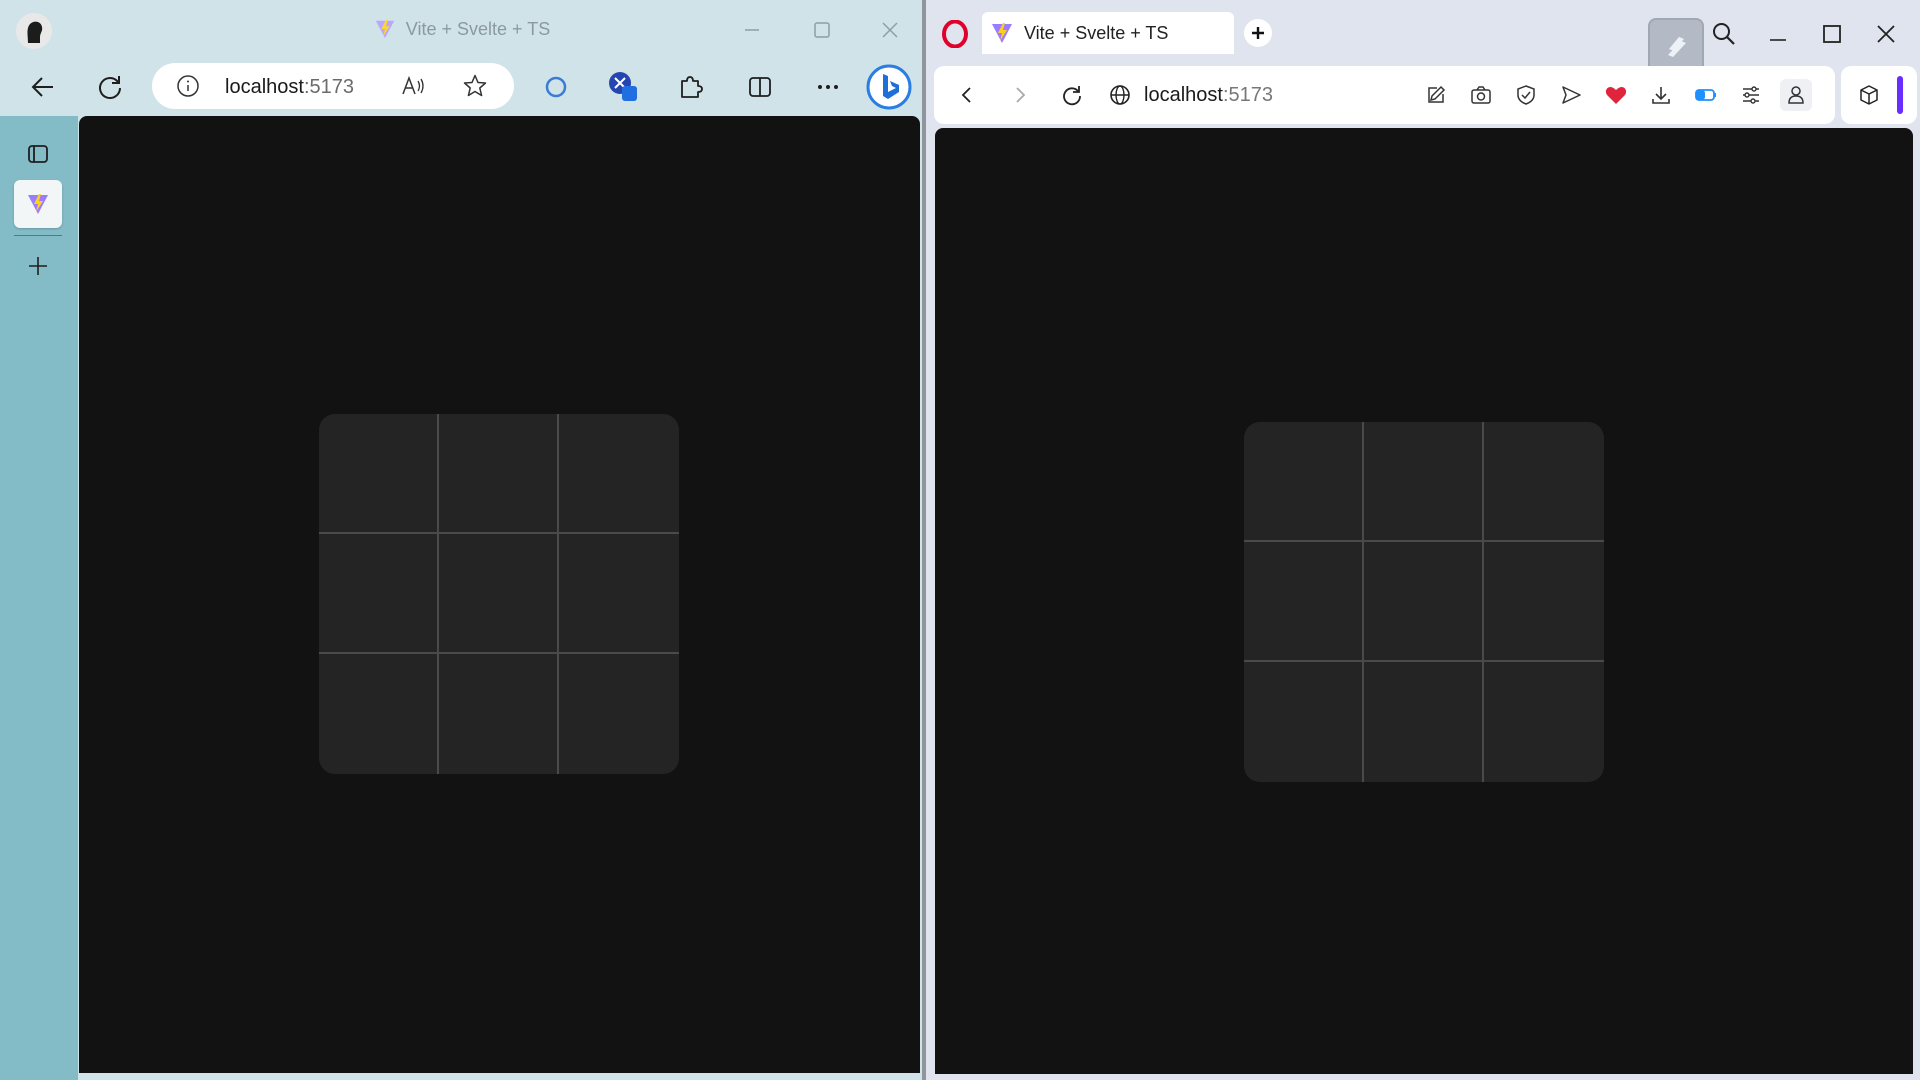 The width and height of the screenshot is (1920, 1080). Describe the element at coordinates (1020, 95) in the screenshot. I see `forward-icon` at that location.